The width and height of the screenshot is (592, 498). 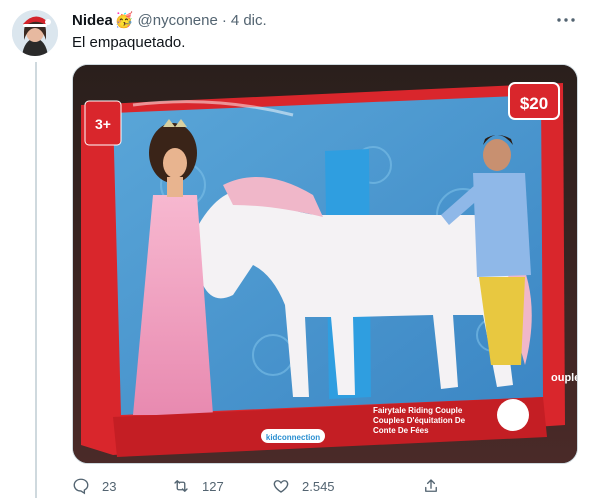 I want to click on tweet-date: 4 dic., so click(x=249, y=20).